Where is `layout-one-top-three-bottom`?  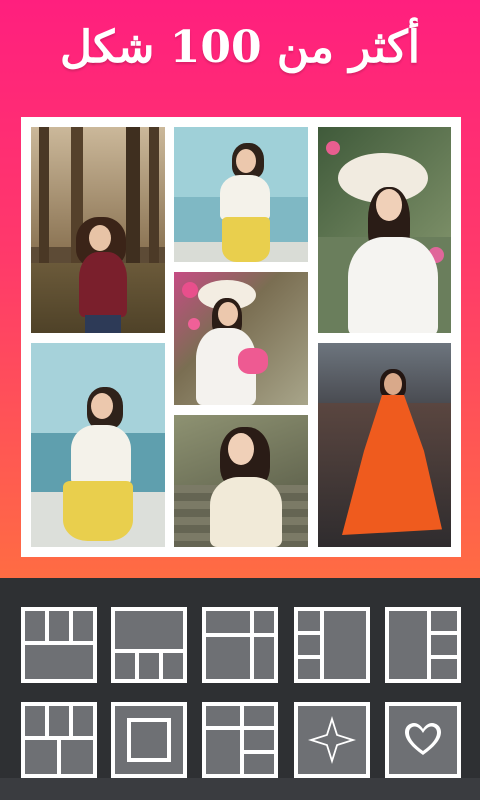 layout-one-top-three-bottom is located at coordinates (149, 645).